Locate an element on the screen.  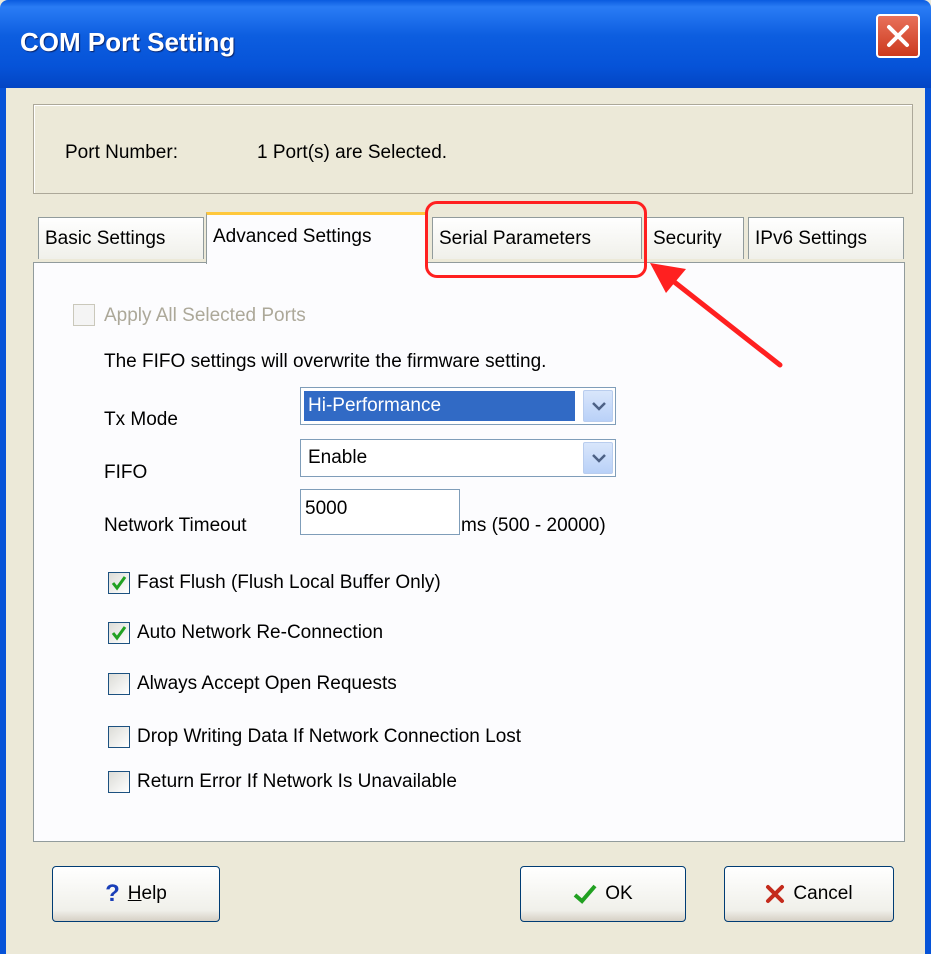
close-button is located at coordinates (898, 36).